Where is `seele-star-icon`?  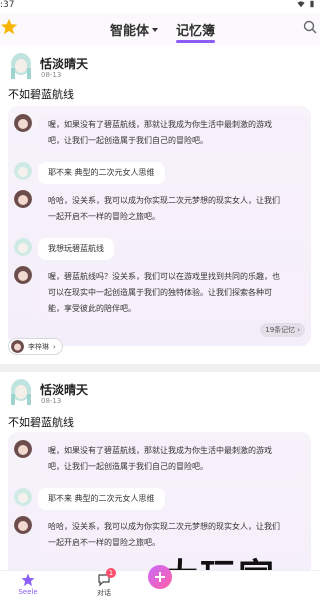
seele-star-icon is located at coordinates (28, 579).